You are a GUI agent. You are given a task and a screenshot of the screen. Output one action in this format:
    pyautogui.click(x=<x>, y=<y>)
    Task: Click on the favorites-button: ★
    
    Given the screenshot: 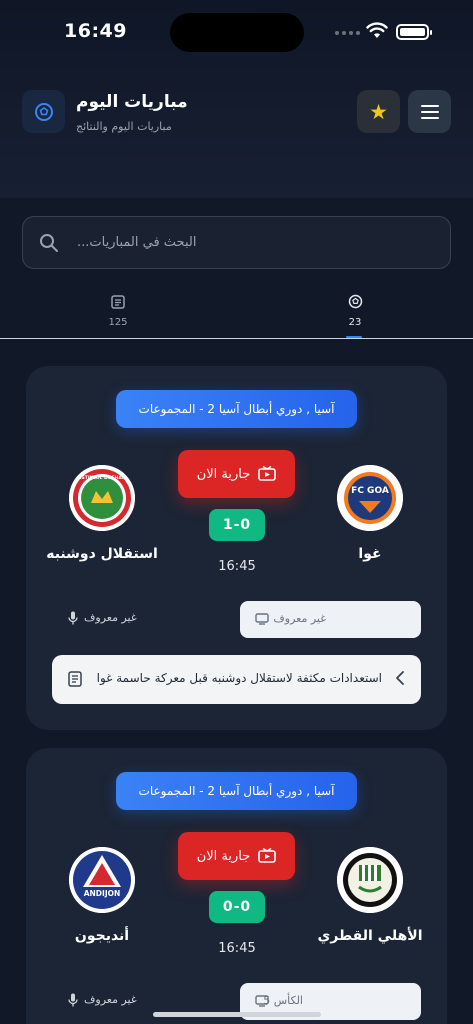 What is the action you would take?
    pyautogui.click(x=378, y=111)
    